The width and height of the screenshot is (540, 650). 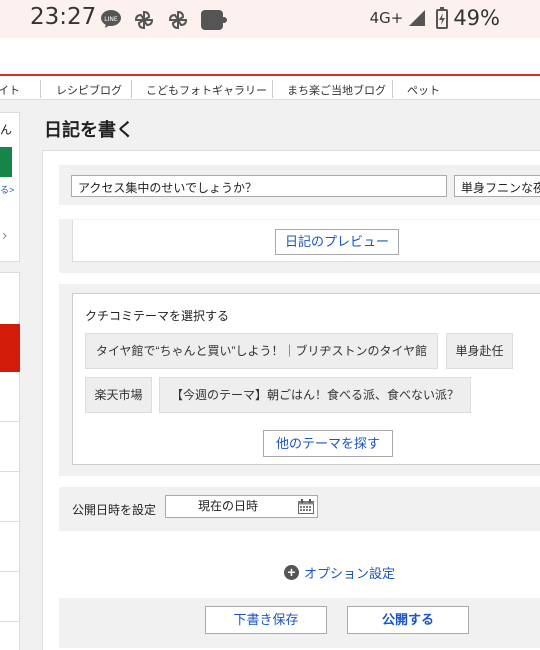 I want to click on svg-text: LINE, so click(x=111, y=19).